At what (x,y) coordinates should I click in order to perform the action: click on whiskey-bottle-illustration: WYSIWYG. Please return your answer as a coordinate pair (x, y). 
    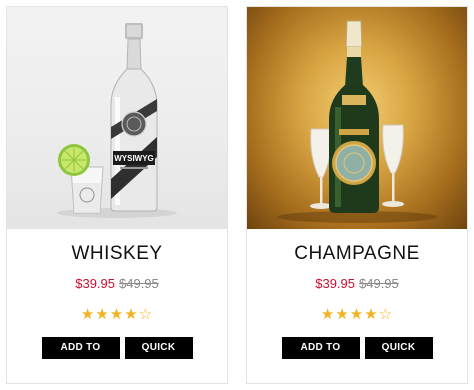
    Looking at the image, I should click on (117, 120).